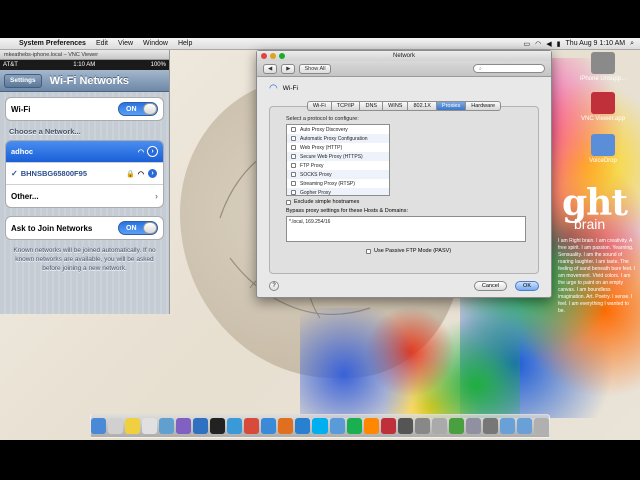 This screenshot has width=640, height=480. Describe the element at coordinates (318, 106) in the screenshot. I see `tab-wifi: Wi-Fi` at that location.